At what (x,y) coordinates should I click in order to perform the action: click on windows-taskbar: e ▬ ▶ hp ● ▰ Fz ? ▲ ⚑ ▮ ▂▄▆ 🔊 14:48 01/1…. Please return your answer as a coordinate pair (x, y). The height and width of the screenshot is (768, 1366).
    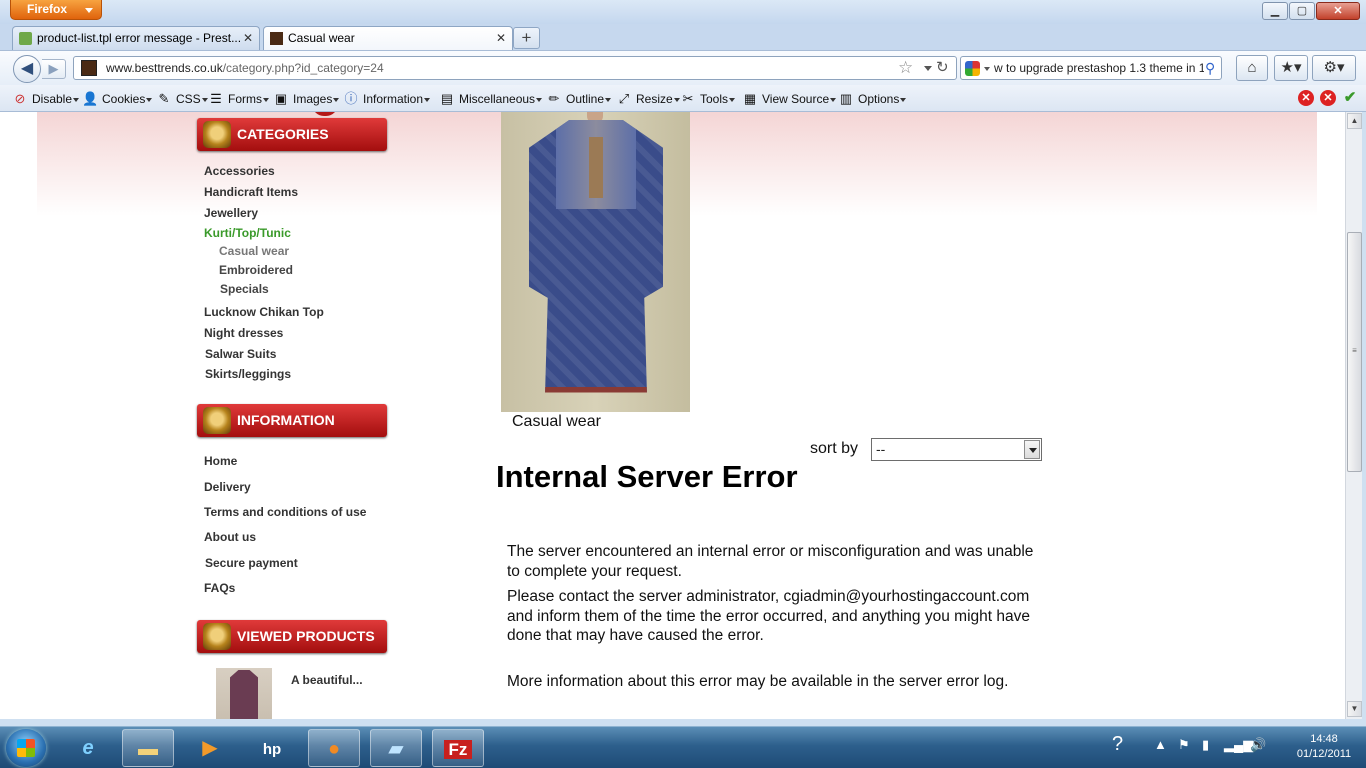
    Looking at the image, I should click on (683, 747).